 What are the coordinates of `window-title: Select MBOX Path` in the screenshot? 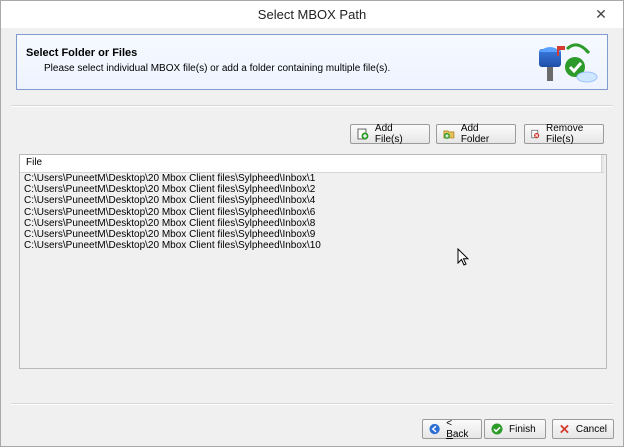 It's located at (312, 14).